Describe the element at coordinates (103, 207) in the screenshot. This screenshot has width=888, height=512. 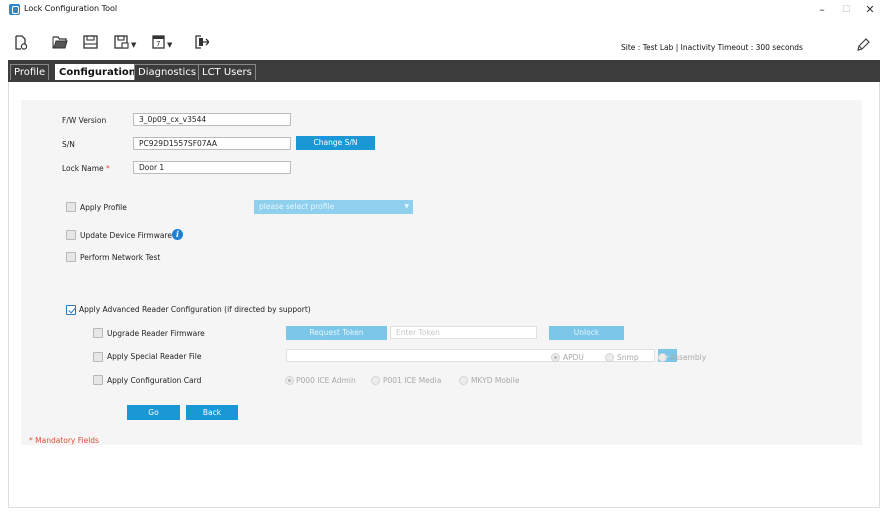
I see `apply-profile-label: Apply Profile` at that location.